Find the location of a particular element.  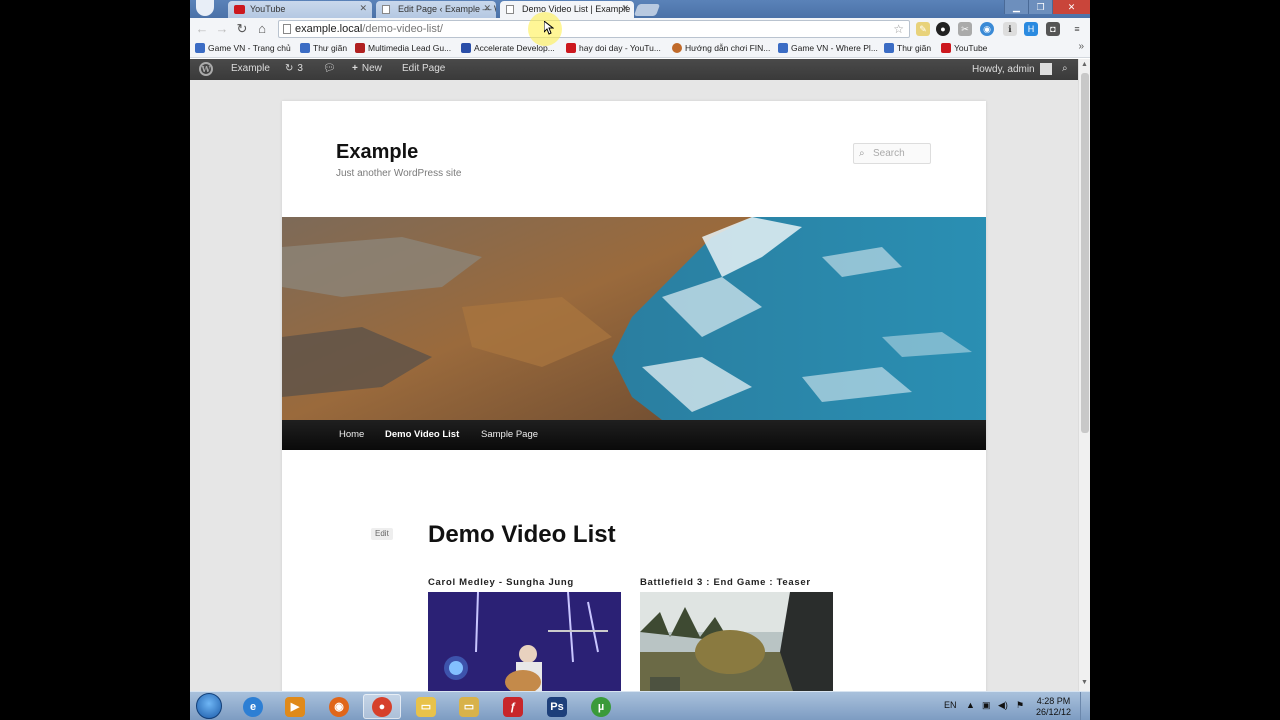

taskbar-clock: 4:28 PM 26/12/12 is located at coordinates (1053, 707).